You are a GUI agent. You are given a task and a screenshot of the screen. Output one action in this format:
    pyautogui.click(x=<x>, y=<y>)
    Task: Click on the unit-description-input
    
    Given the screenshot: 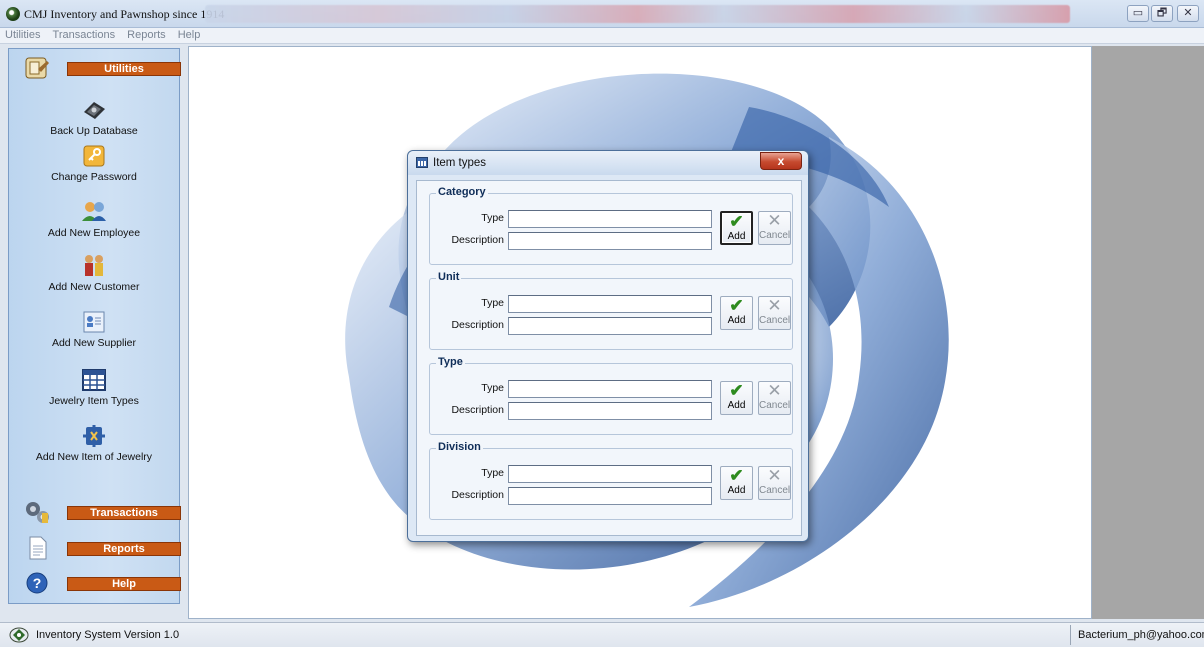 What is the action you would take?
    pyautogui.click(x=610, y=326)
    